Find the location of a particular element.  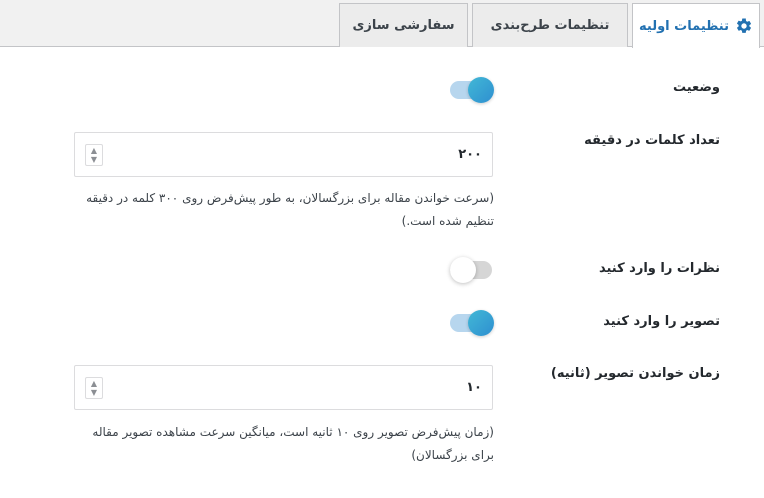

tab-layout-settings-label: تنظیمات طرح‌بندی is located at coordinates (550, 25).